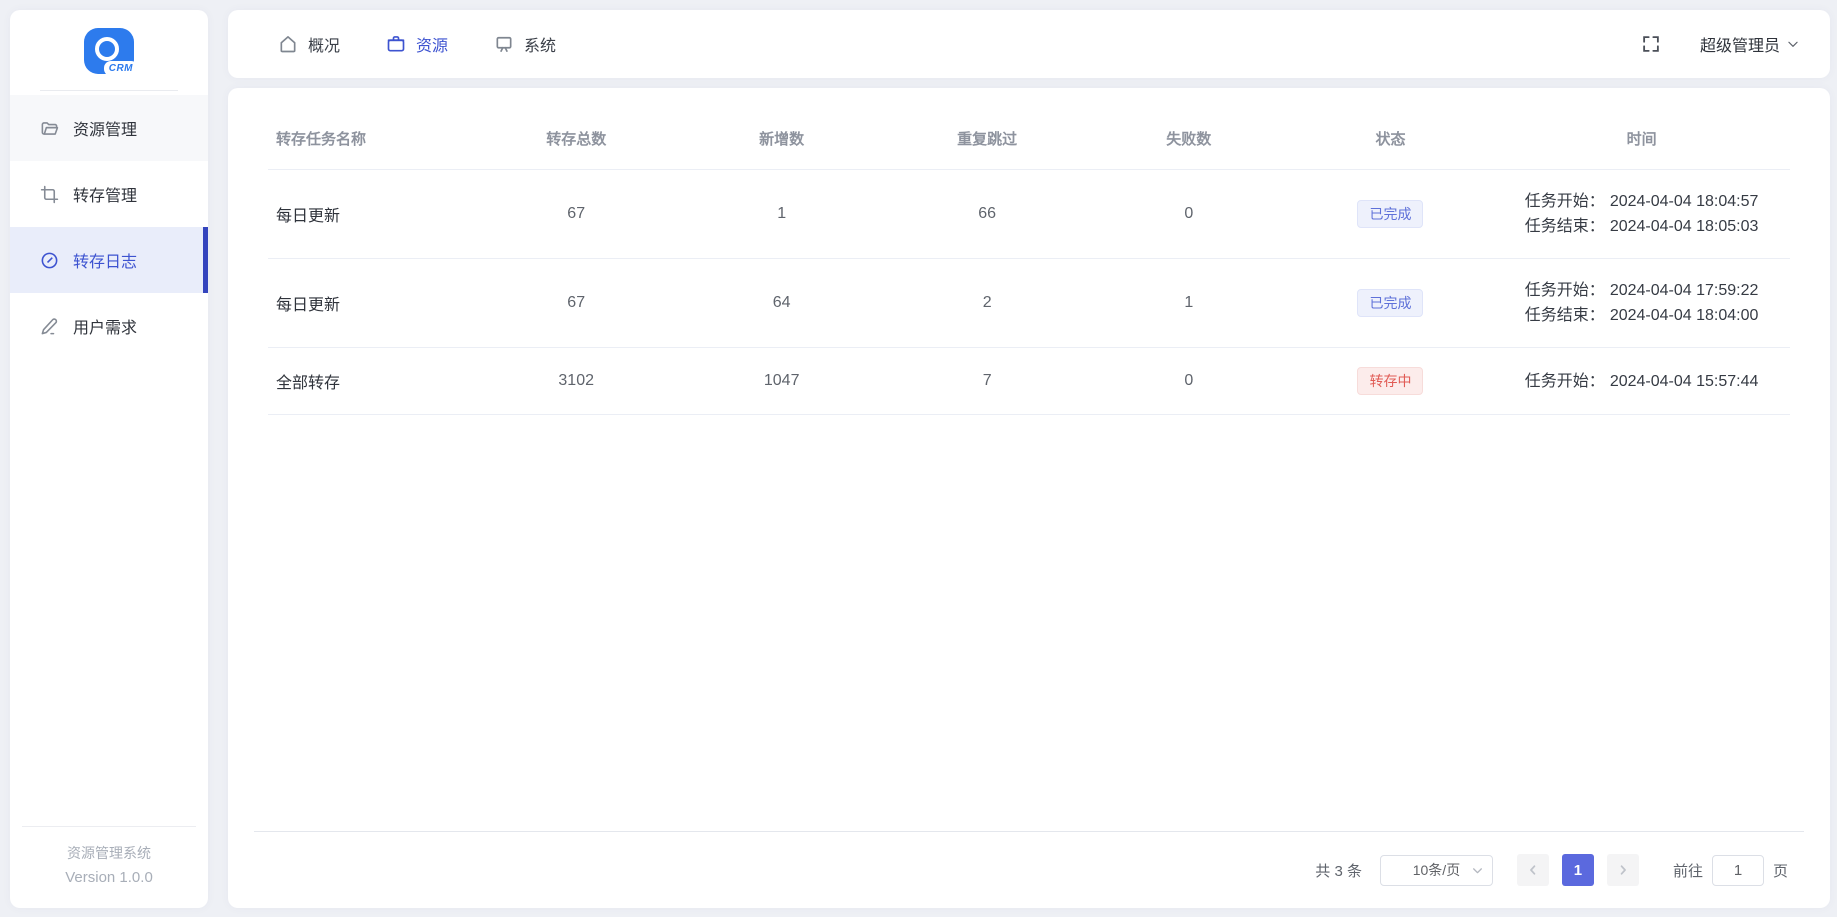  Describe the element at coordinates (105, 328) in the screenshot. I see `sidebar-item-label: 用户需求` at that location.